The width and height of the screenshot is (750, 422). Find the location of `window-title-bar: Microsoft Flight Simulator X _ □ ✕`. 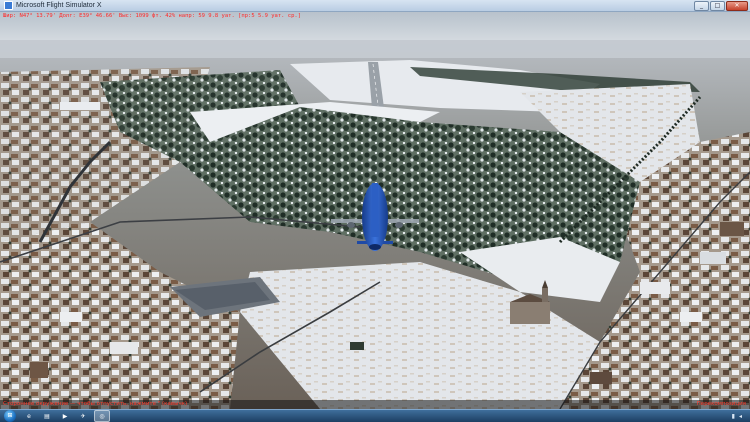

window-title-bar: Microsoft Flight Simulator X _ □ ✕ is located at coordinates (375, 6).